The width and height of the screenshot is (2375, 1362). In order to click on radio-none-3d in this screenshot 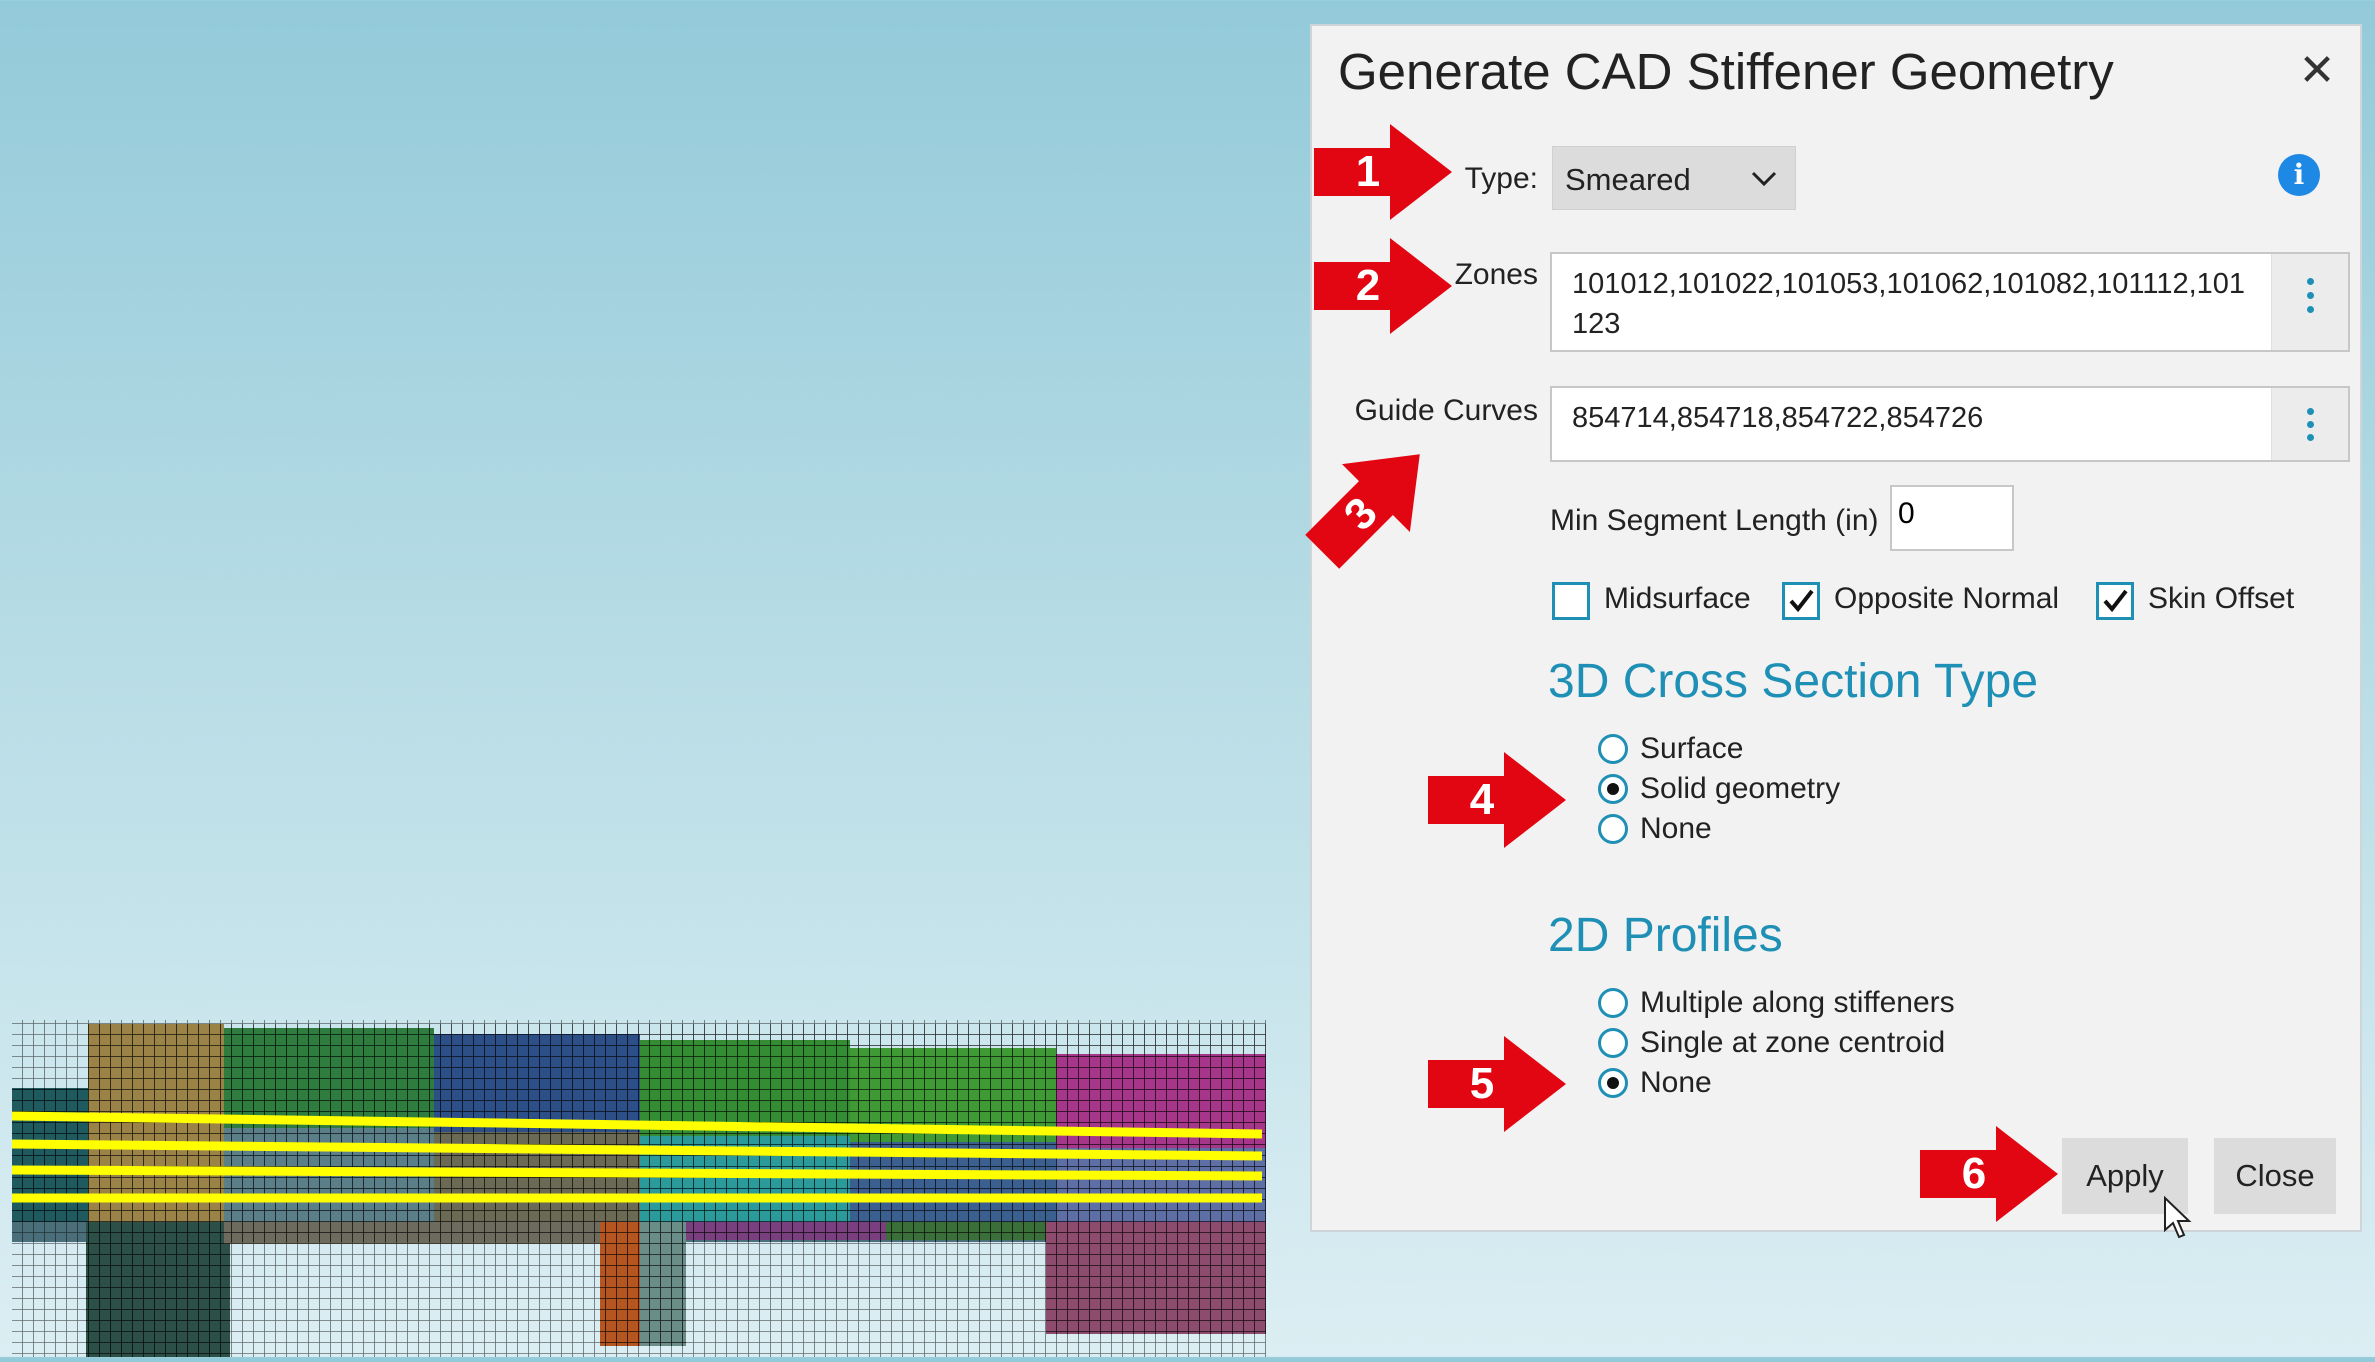, I will do `click(1613, 829)`.